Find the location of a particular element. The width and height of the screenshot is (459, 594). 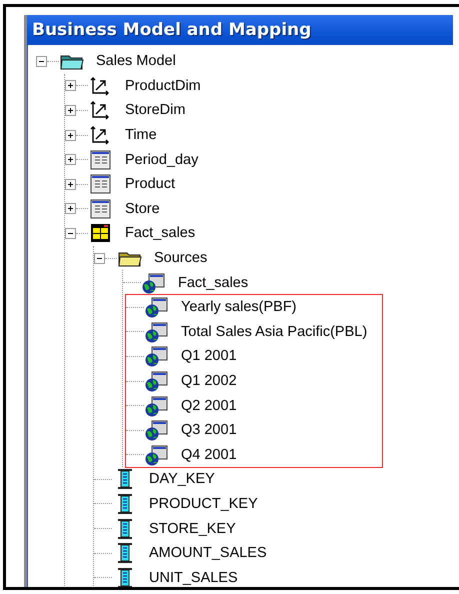

tree-item: Q1 2001 is located at coordinates (209, 356).